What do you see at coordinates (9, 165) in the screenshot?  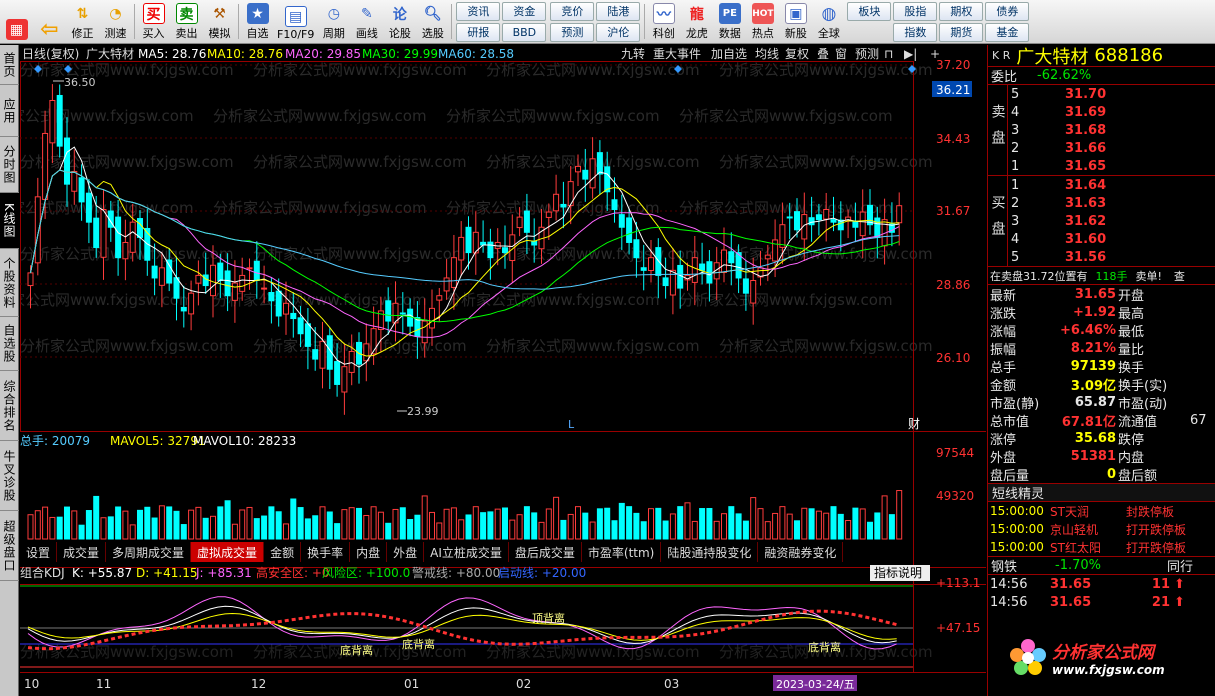 I see `side-tab-timeshare: 分时图` at bounding box center [9, 165].